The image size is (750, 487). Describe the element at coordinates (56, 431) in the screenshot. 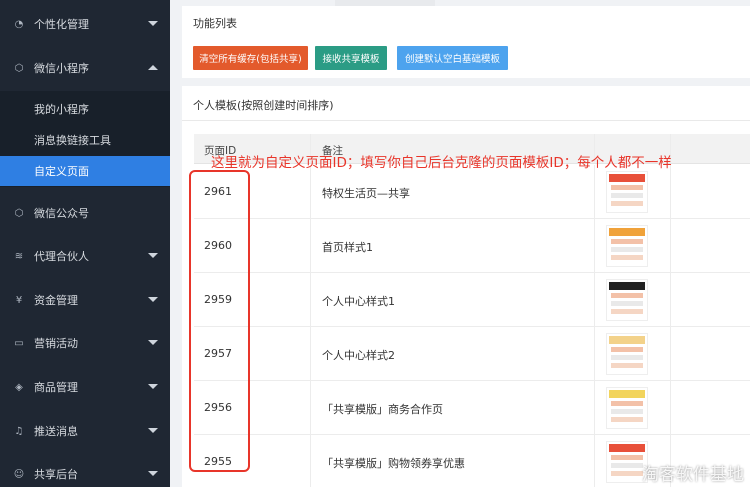

I see `sidebar-item-label: 推送消息` at that location.